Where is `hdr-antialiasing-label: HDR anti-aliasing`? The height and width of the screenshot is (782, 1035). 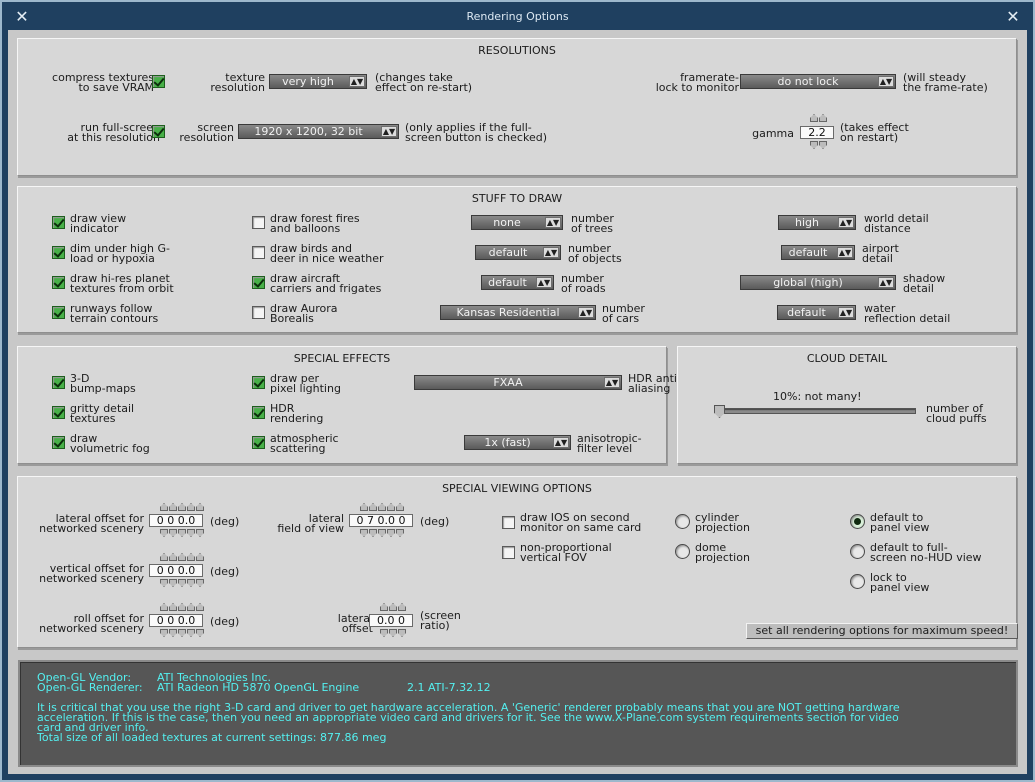
hdr-antialiasing-label: HDR anti-aliasing is located at coordinates (654, 383).